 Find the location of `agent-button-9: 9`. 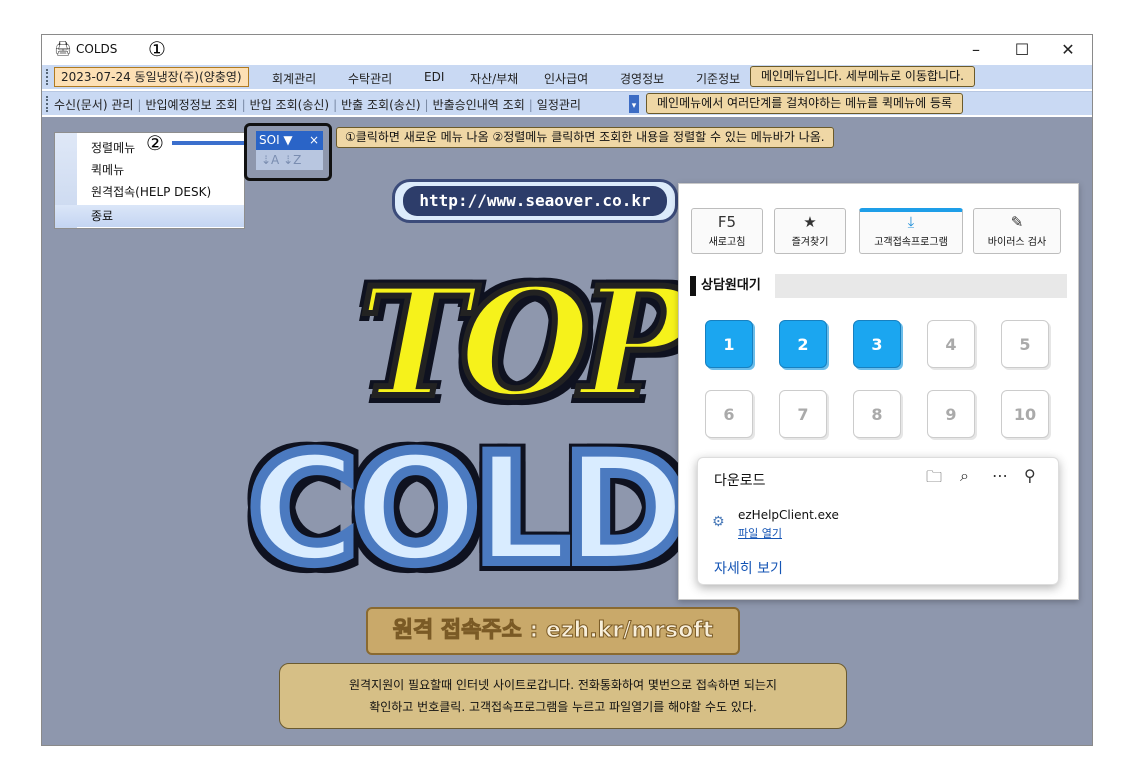

agent-button-9: 9 is located at coordinates (951, 414).